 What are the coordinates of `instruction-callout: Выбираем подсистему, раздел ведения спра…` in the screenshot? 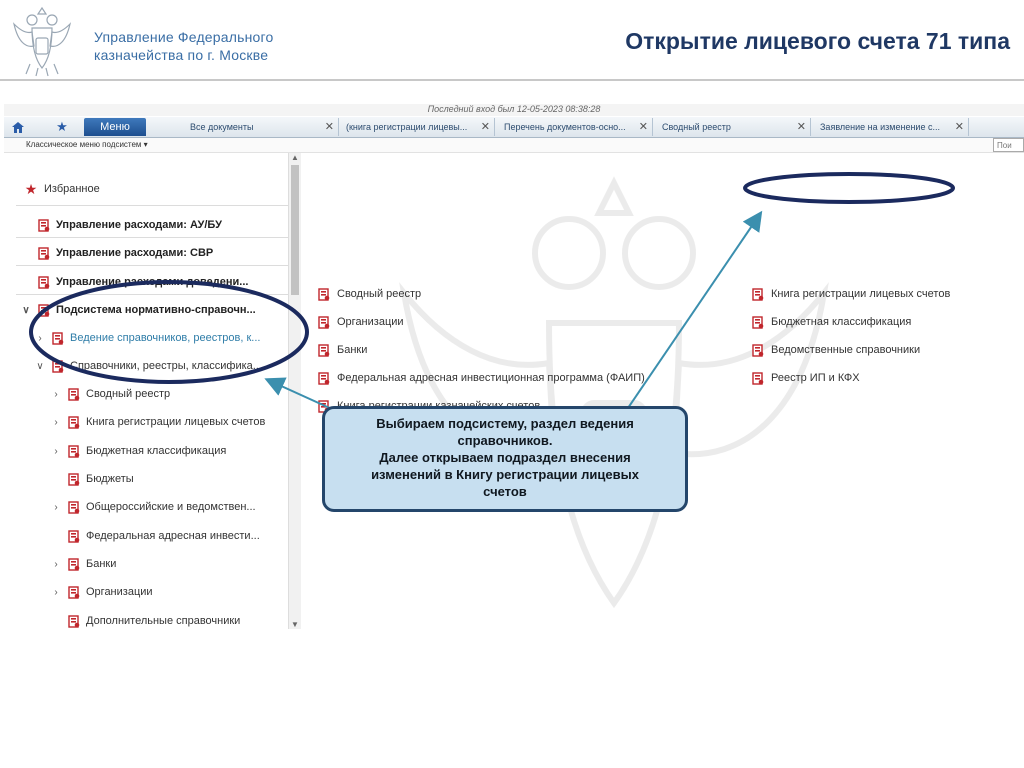 It's located at (505, 459).